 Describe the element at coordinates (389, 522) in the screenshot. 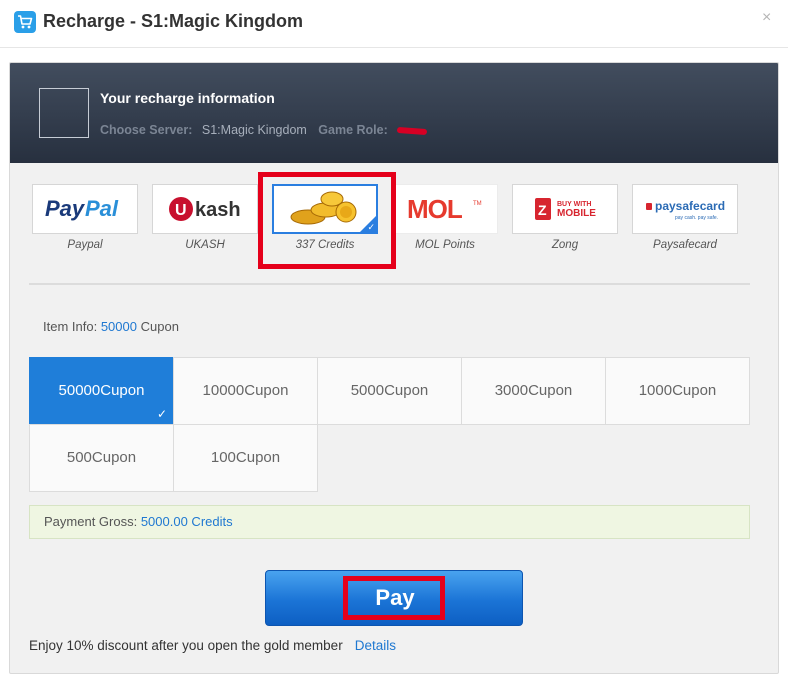

I see `payment-gross: Payment Gross: 5000.00 Credits` at that location.